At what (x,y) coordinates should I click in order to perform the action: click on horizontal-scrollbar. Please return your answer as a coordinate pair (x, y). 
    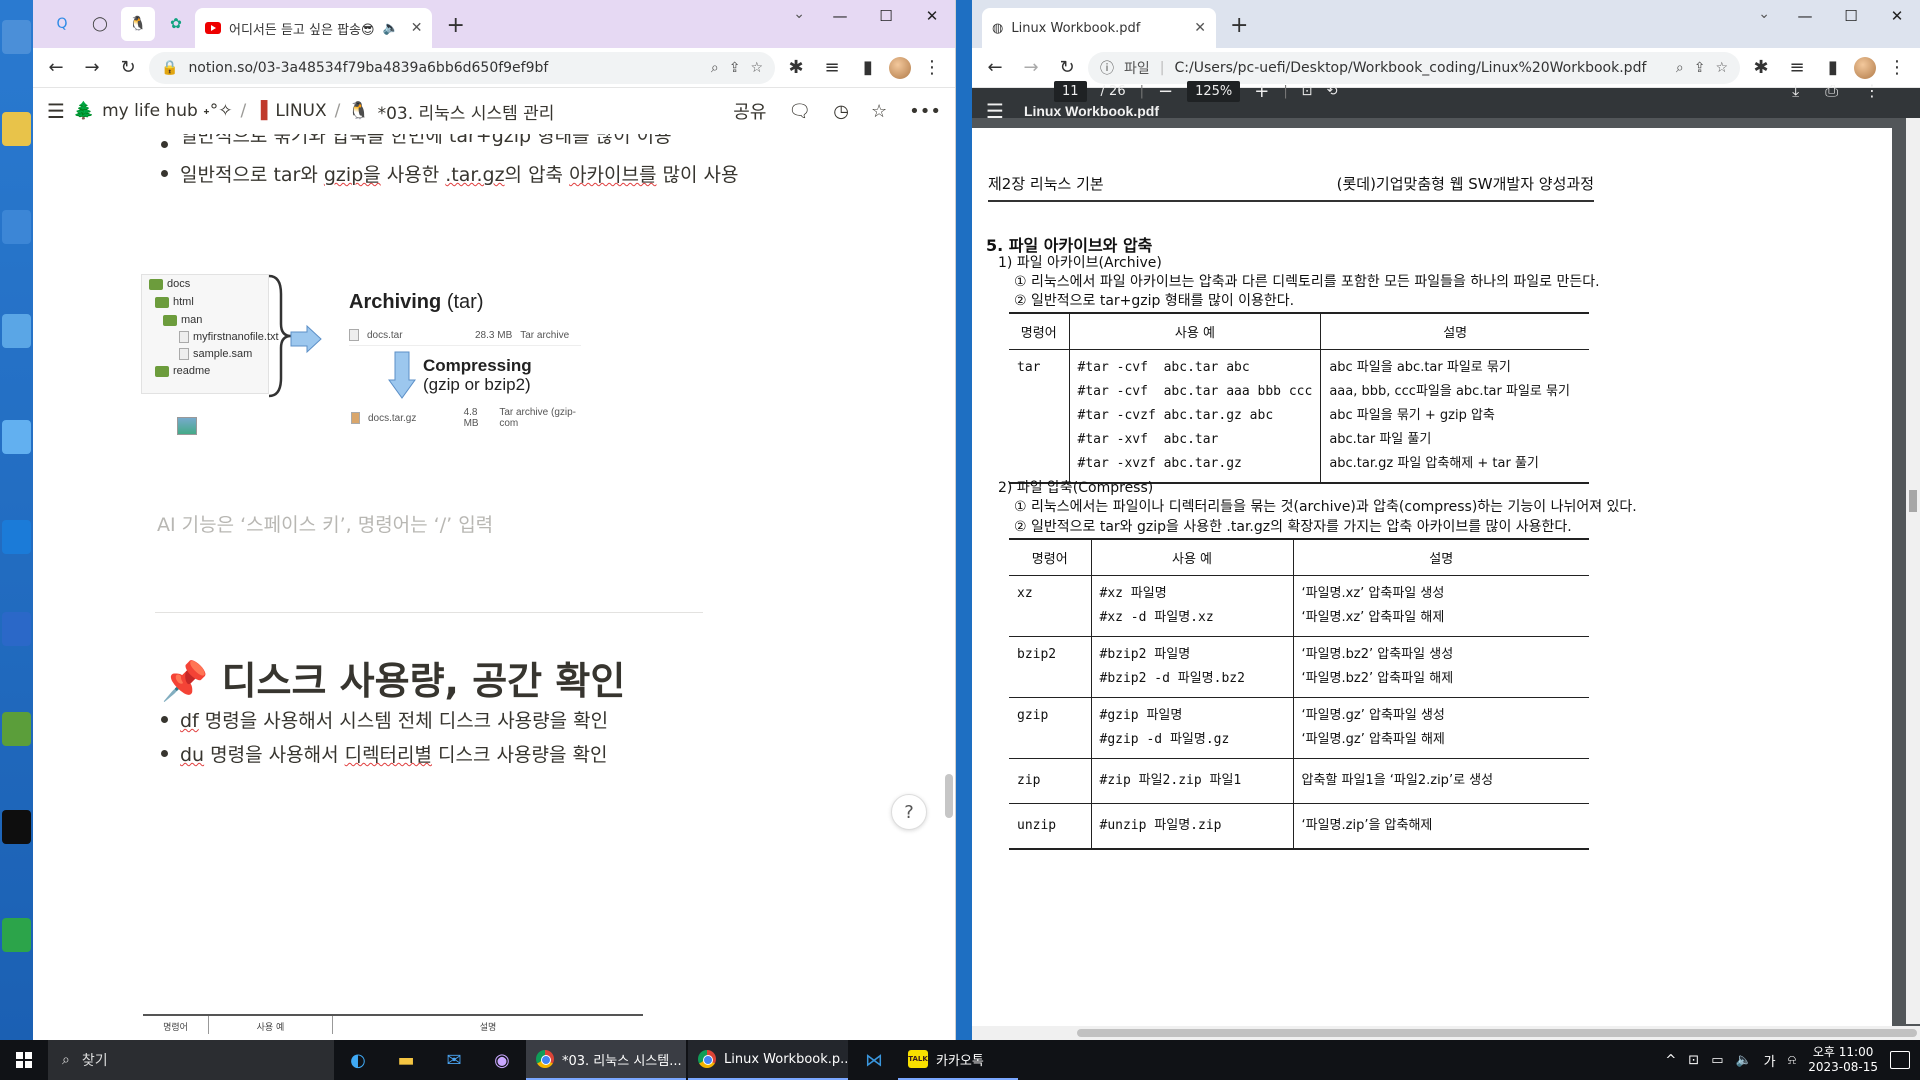
    Looking at the image, I should click on (1446, 1033).